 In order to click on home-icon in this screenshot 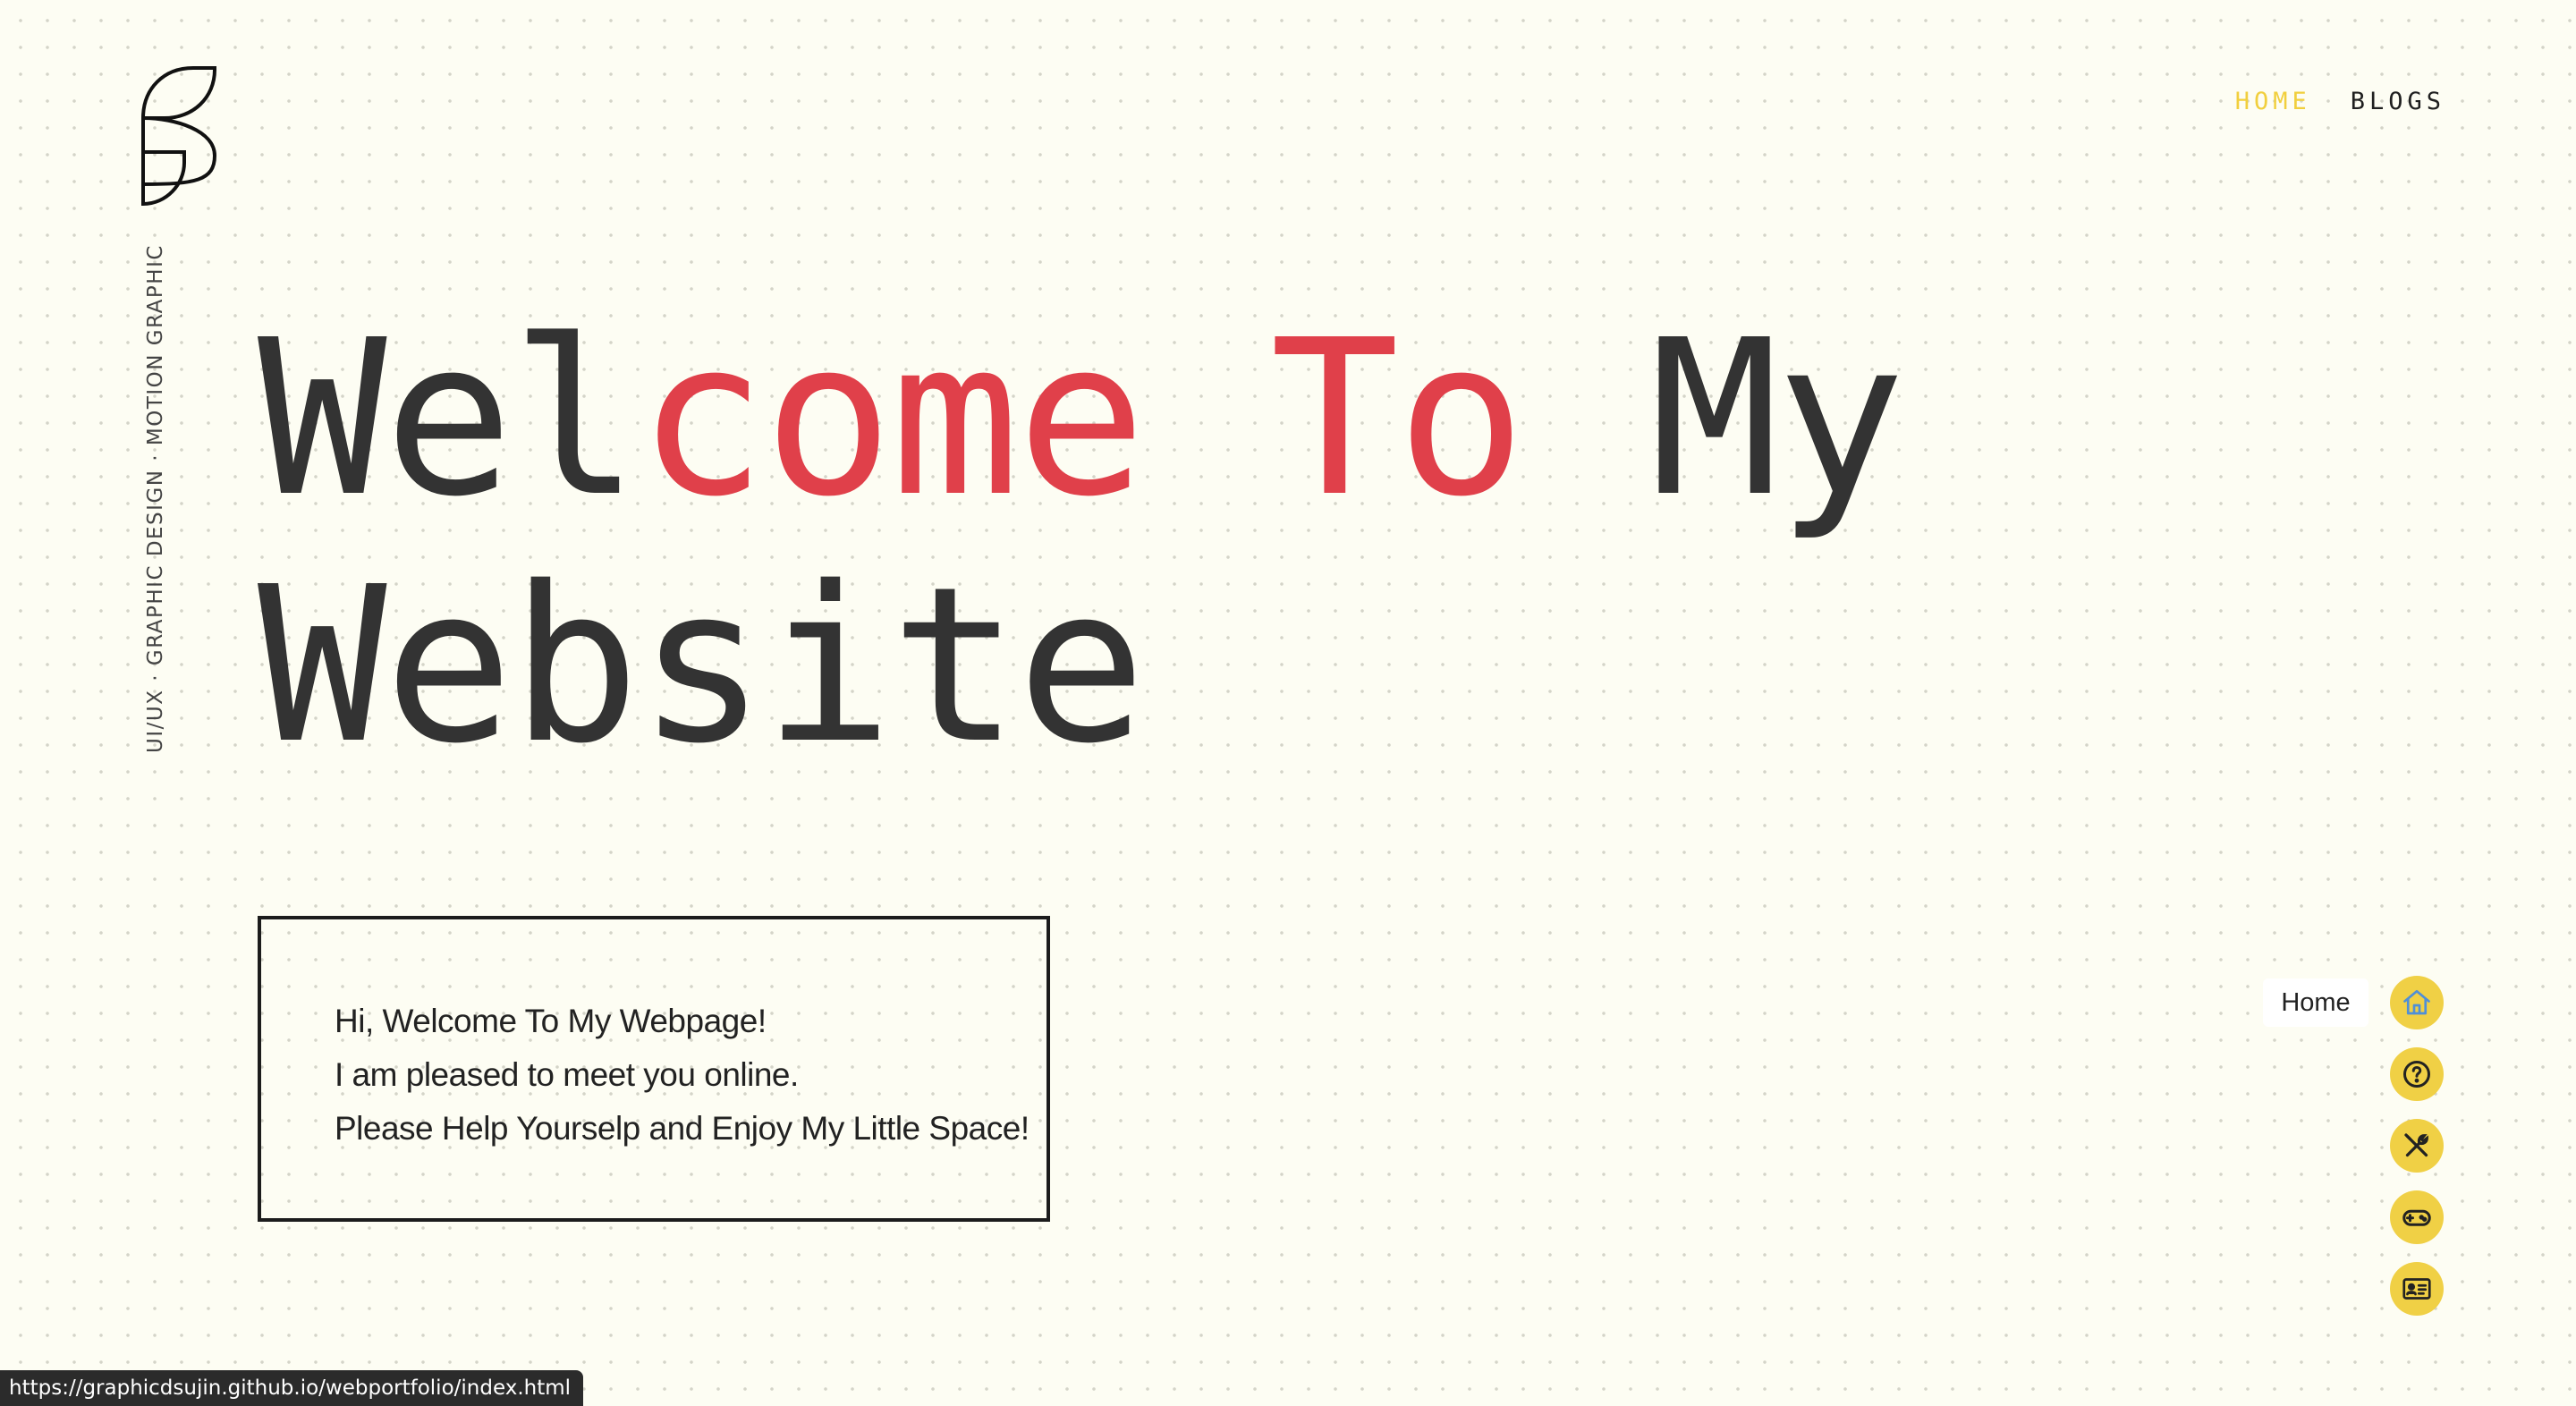, I will do `click(2416, 1002)`.